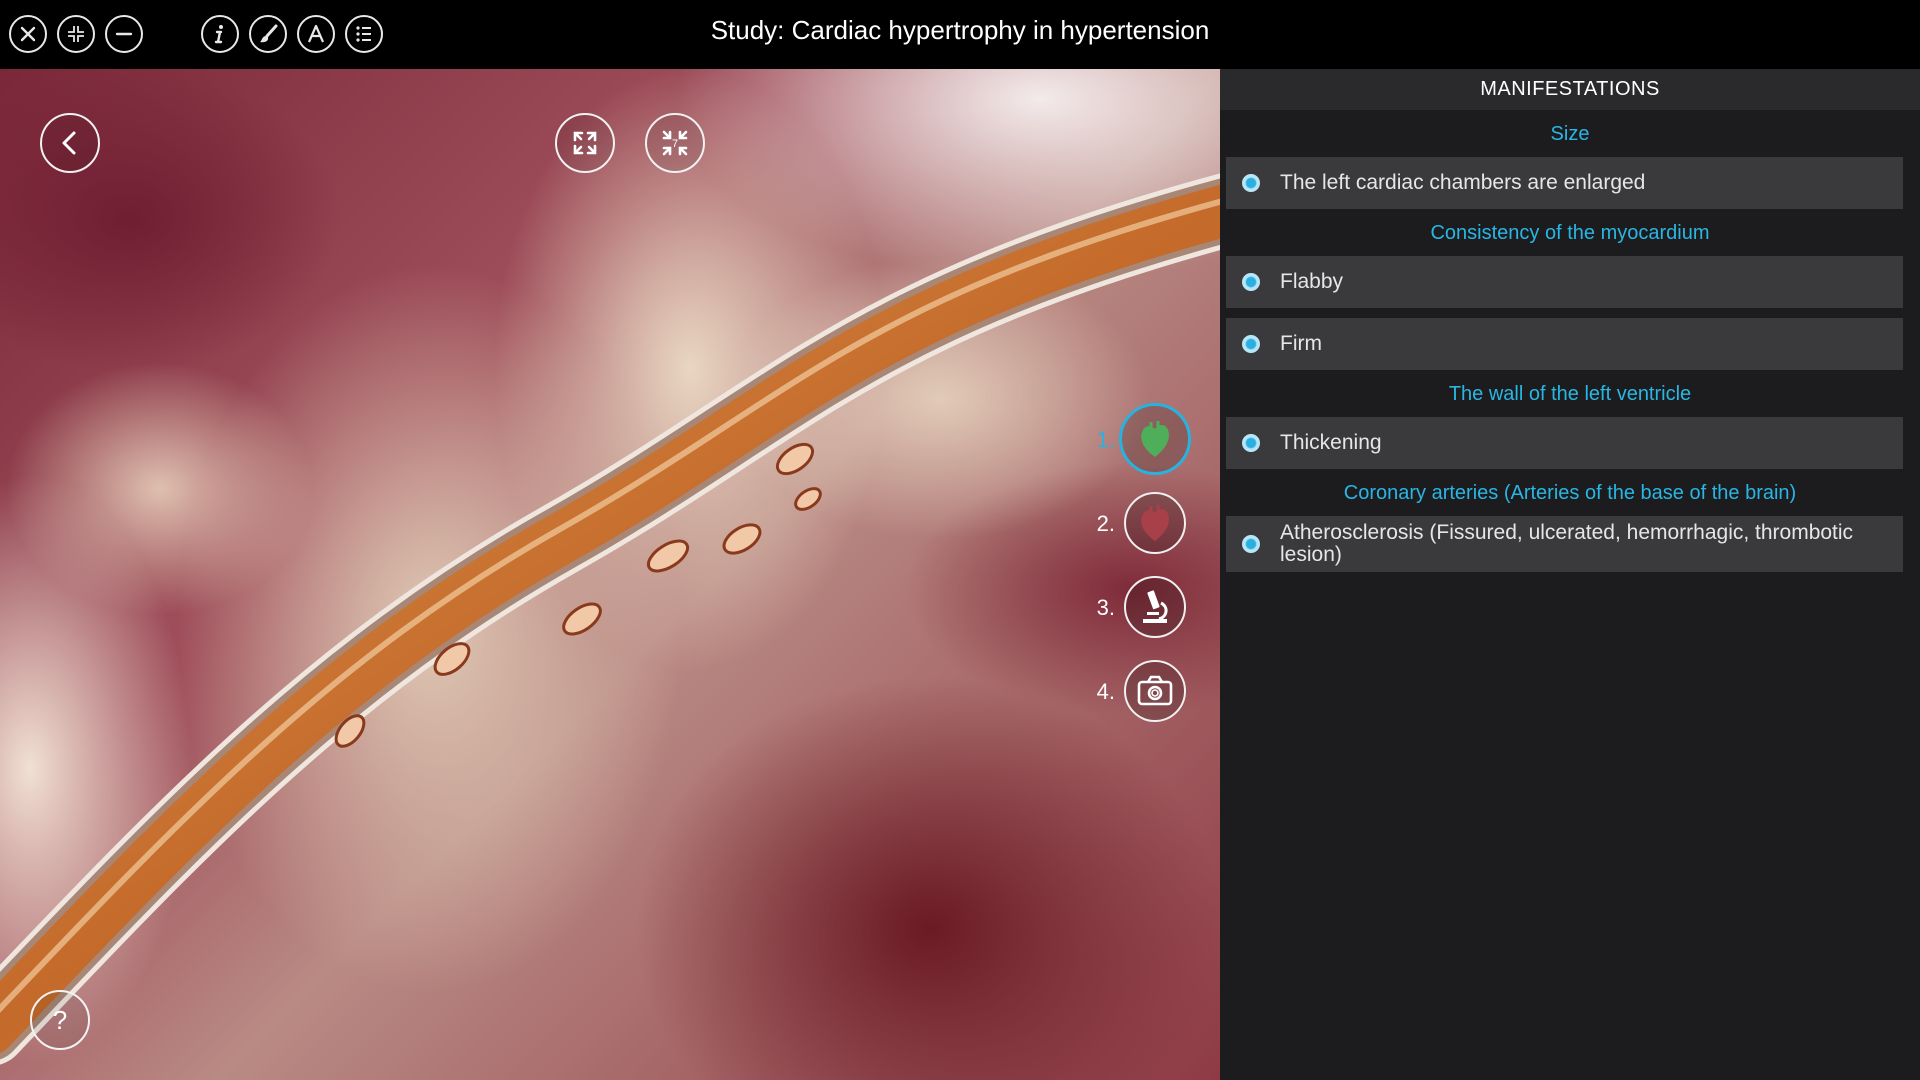 This screenshot has width=1920, height=1080. Describe the element at coordinates (1463, 182) in the screenshot. I see `item-label: The left cardiac chambers are enlarged` at that location.